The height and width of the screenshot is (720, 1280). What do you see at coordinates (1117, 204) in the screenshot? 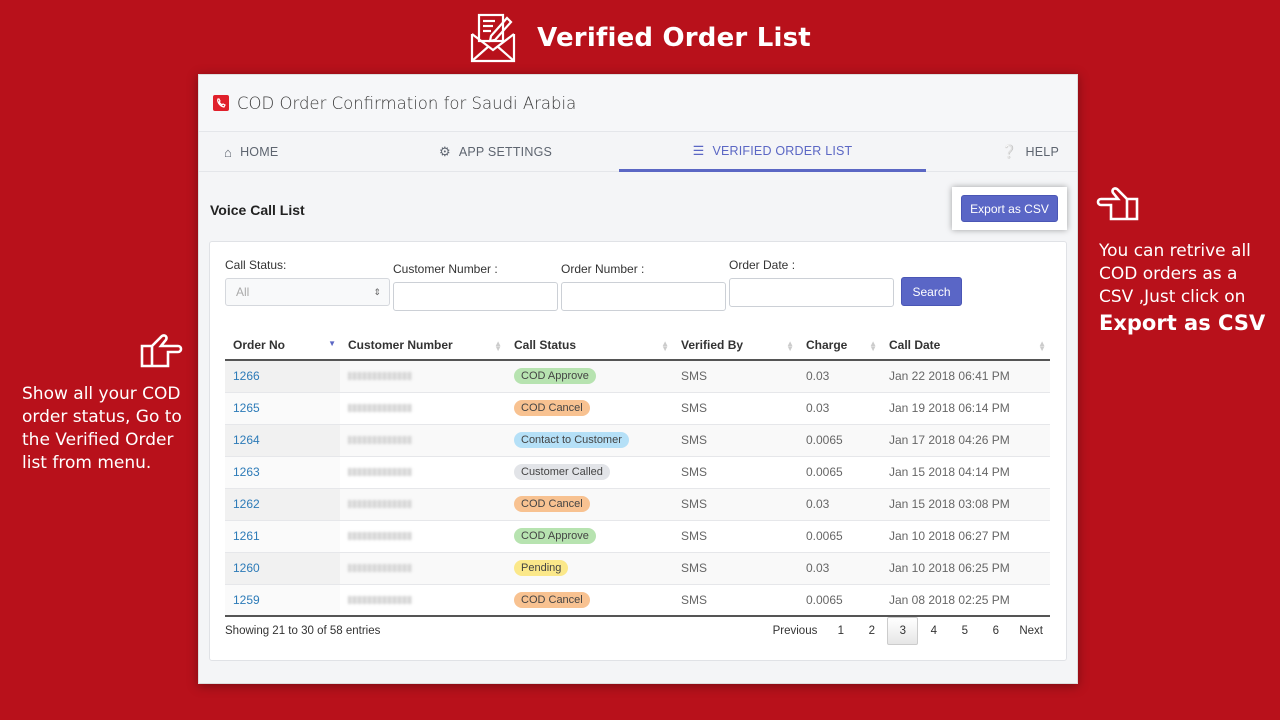
I see `pointing-hand-left-icon` at bounding box center [1117, 204].